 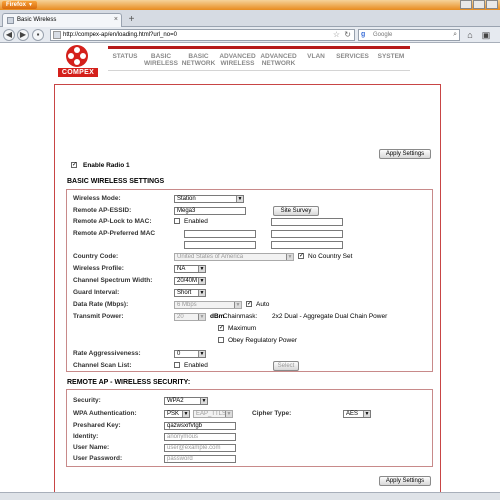 I want to click on preshared-key-label: Preshared Key:, so click(x=97, y=425).